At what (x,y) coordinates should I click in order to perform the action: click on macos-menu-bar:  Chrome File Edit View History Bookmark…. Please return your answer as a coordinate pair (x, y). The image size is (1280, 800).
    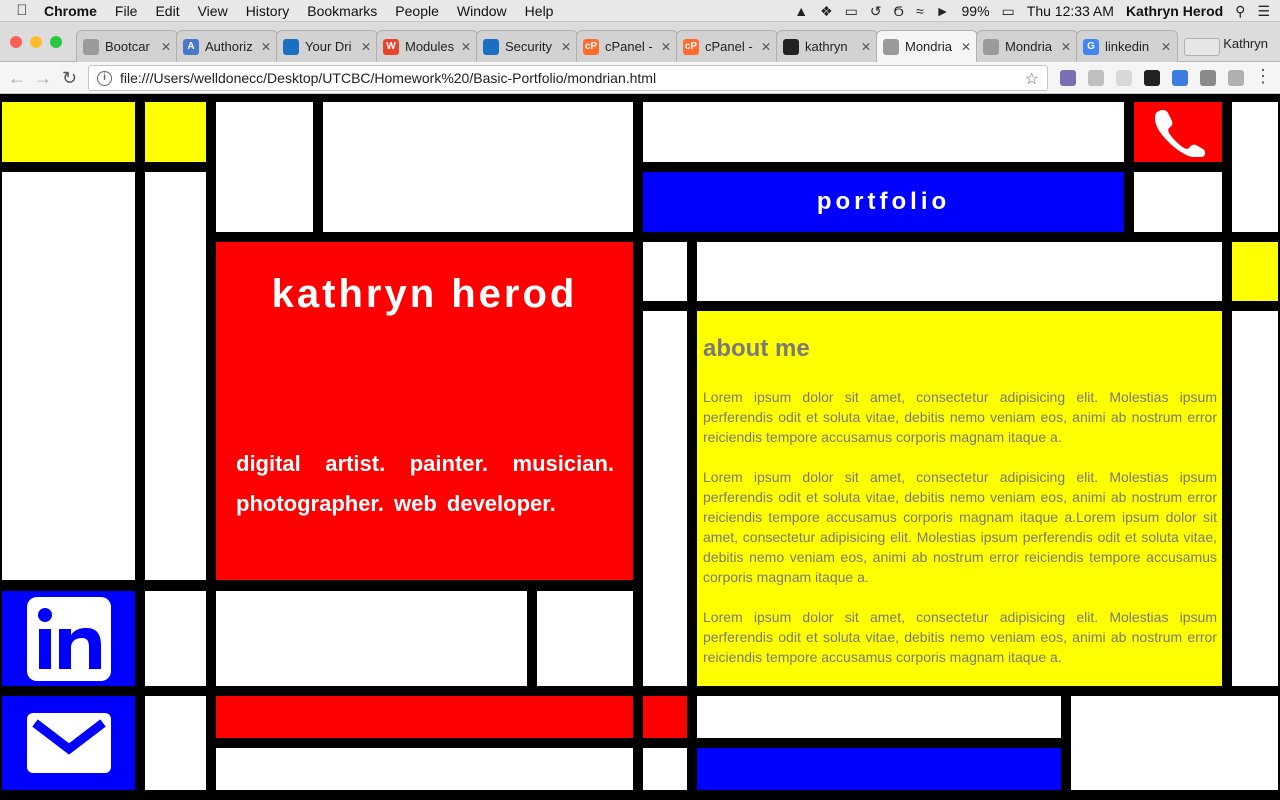
    Looking at the image, I should click on (640, 11).